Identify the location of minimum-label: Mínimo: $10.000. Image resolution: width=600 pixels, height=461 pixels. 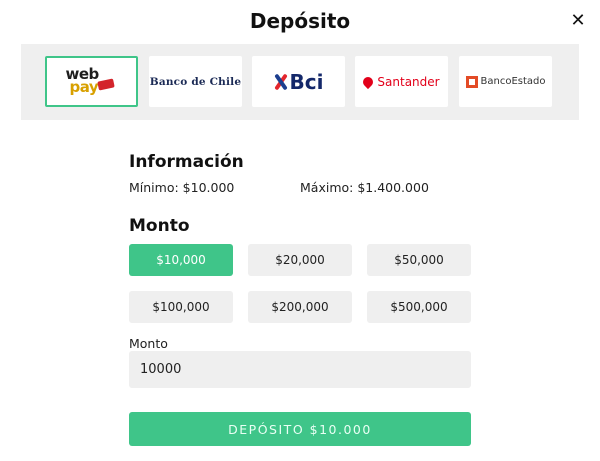
(182, 187).